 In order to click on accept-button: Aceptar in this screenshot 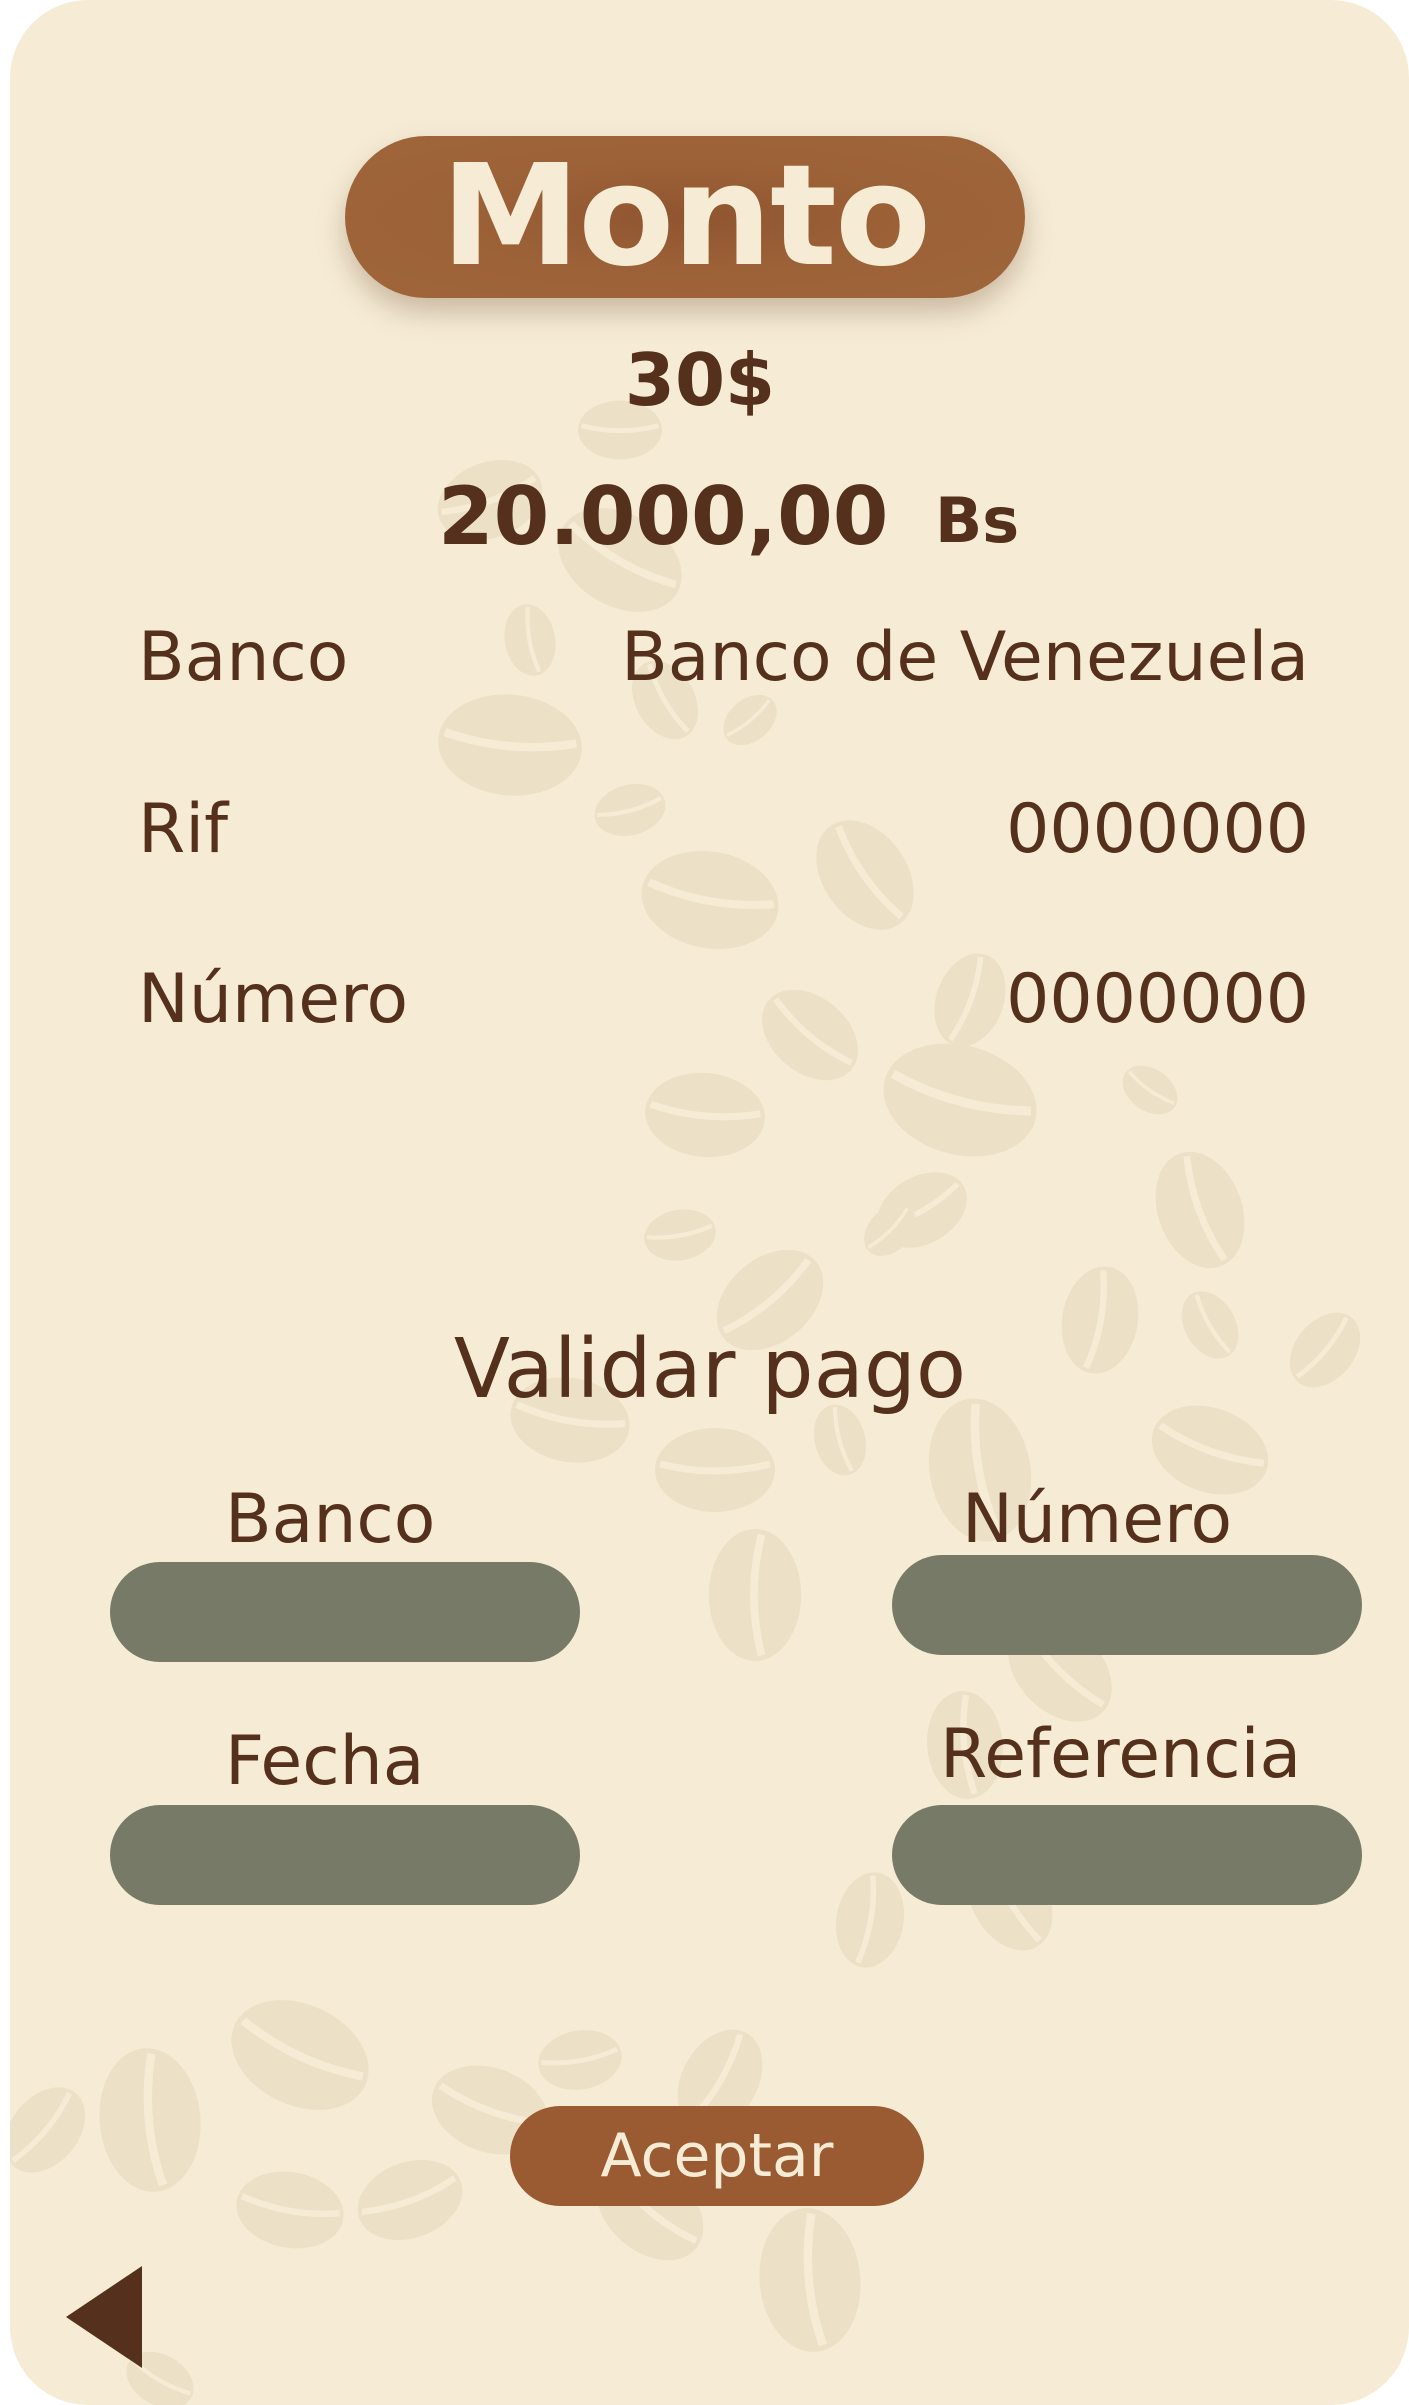, I will do `click(717, 2156)`.